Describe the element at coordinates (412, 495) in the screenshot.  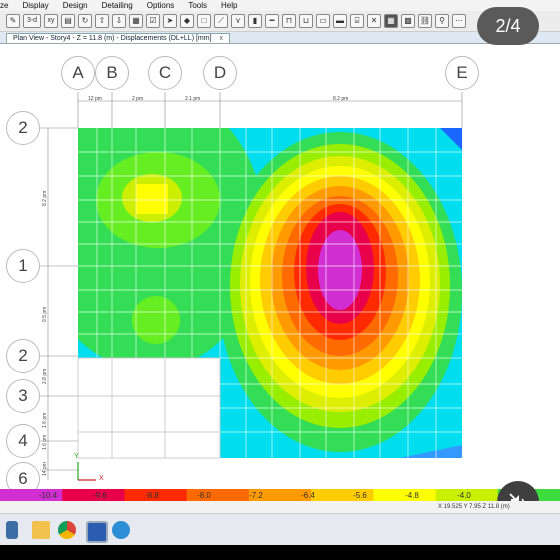
I see `legend-tick-label: -4.8` at that location.